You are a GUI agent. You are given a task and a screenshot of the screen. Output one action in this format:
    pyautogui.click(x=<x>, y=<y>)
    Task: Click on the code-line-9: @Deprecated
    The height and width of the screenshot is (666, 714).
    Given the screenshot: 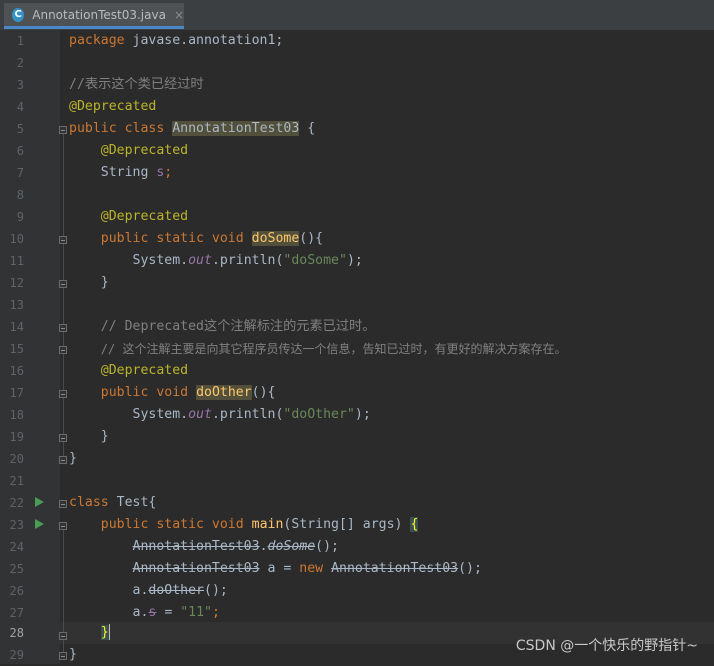 What is the action you would take?
    pyautogui.click(x=128, y=217)
    